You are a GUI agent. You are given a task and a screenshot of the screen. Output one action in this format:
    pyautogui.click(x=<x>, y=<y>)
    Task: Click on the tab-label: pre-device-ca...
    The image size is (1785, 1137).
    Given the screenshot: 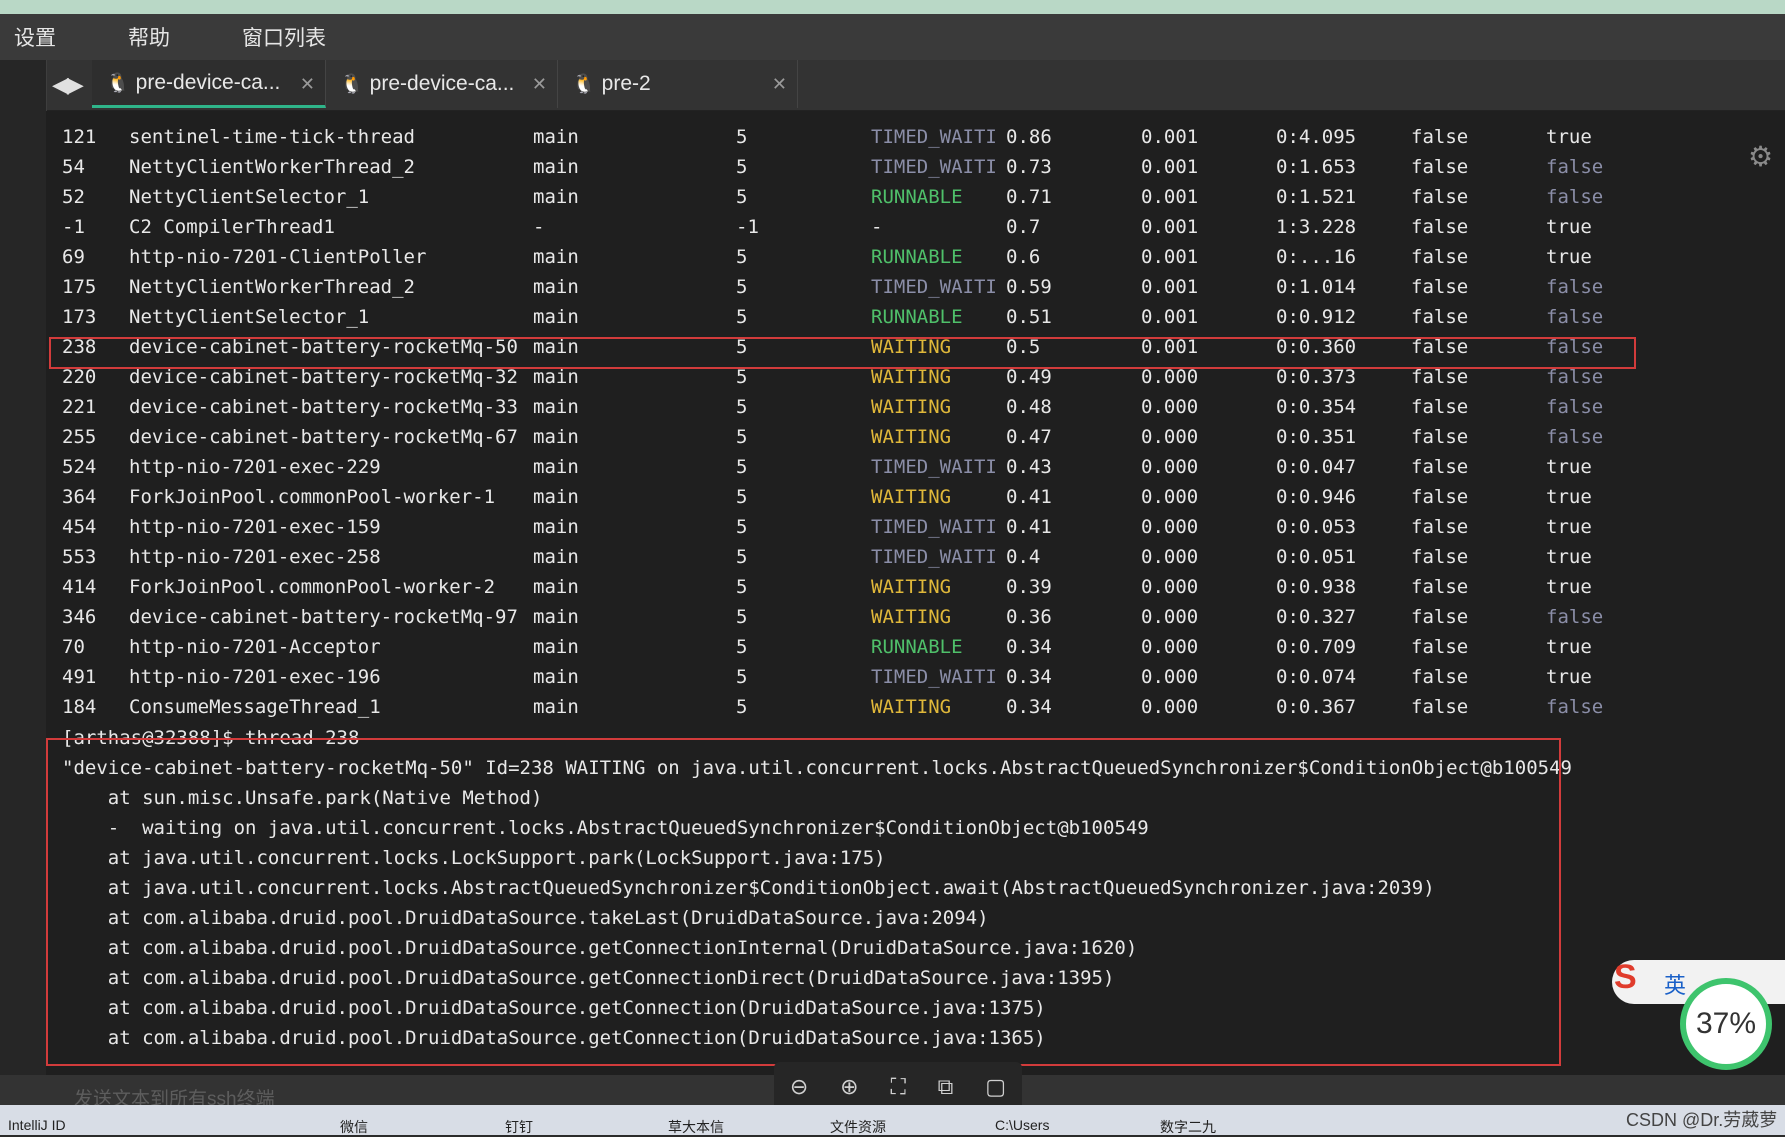 What is the action you would take?
    pyautogui.click(x=442, y=83)
    